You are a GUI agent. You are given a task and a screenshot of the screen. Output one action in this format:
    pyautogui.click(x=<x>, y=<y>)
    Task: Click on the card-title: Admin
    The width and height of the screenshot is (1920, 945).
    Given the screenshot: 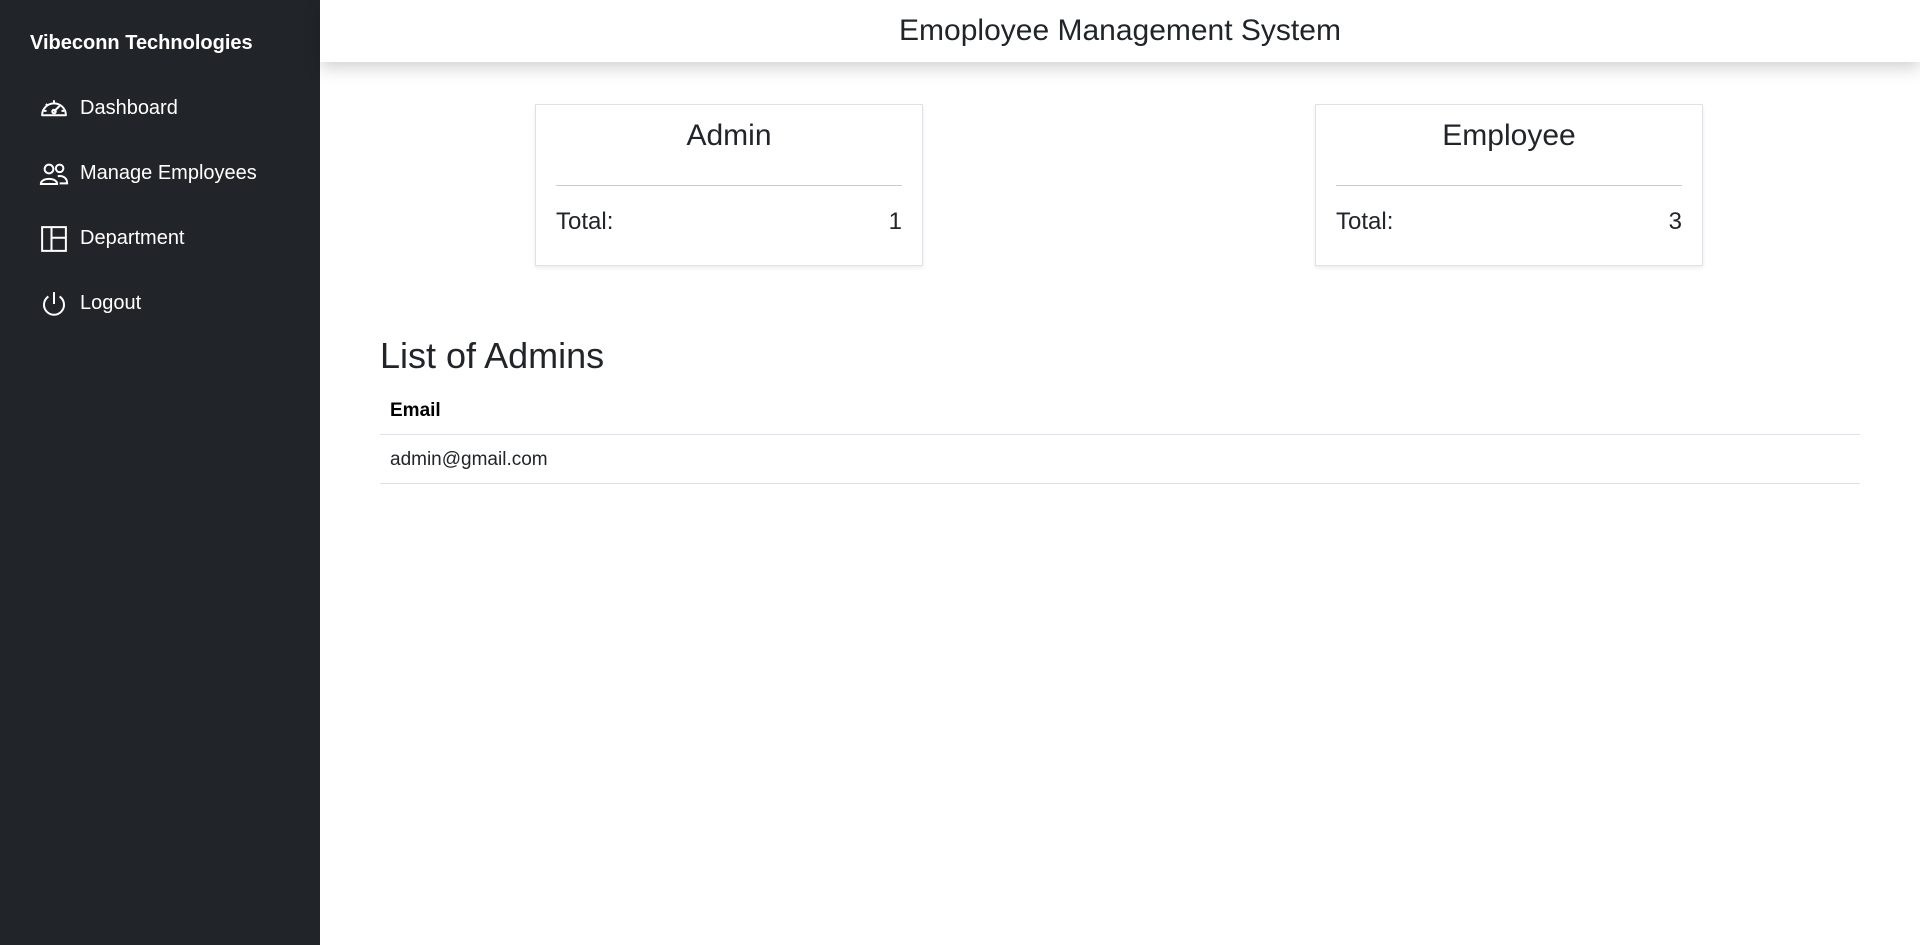 What is the action you would take?
    pyautogui.click(x=729, y=135)
    